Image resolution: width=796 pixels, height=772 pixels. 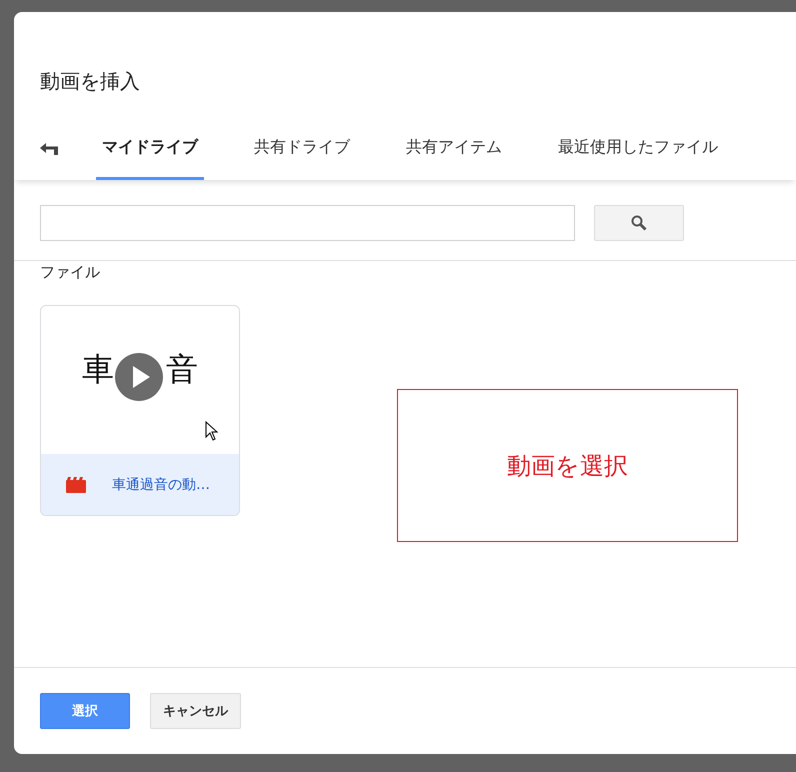 What do you see at coordinates (98, 369) in the screenshot?
I see `thumbnail-text: 車` at bounding box center [98, 369].